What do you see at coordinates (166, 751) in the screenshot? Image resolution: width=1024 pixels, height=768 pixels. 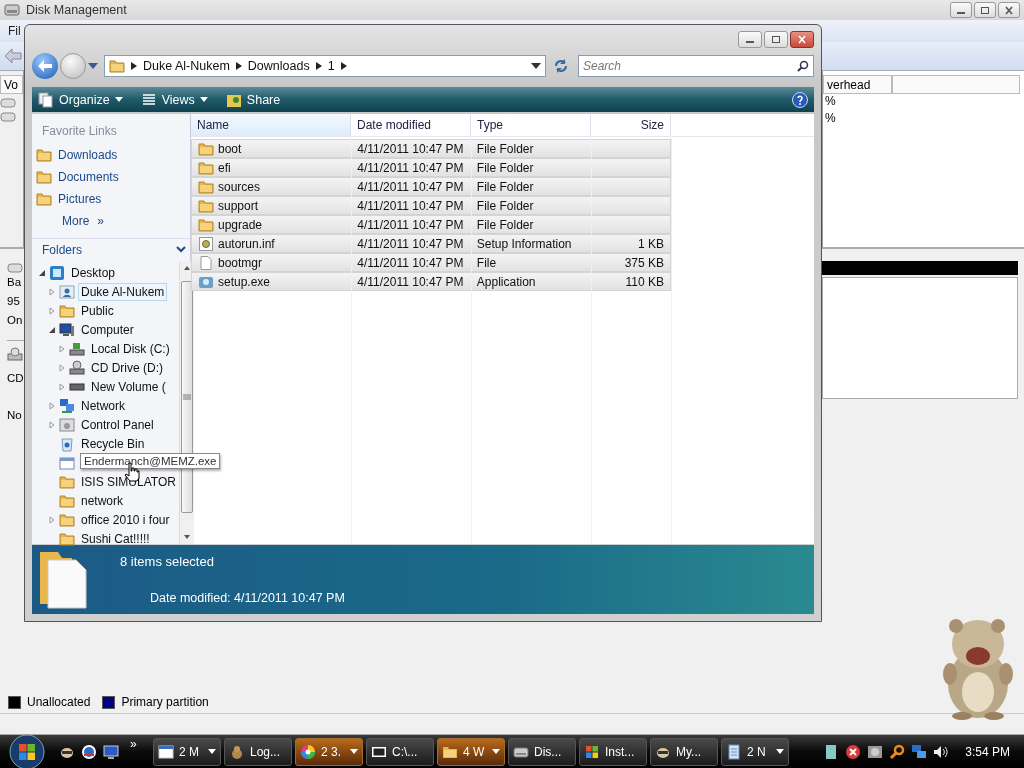 I see `window-icon` at bounding box center [166, 751].